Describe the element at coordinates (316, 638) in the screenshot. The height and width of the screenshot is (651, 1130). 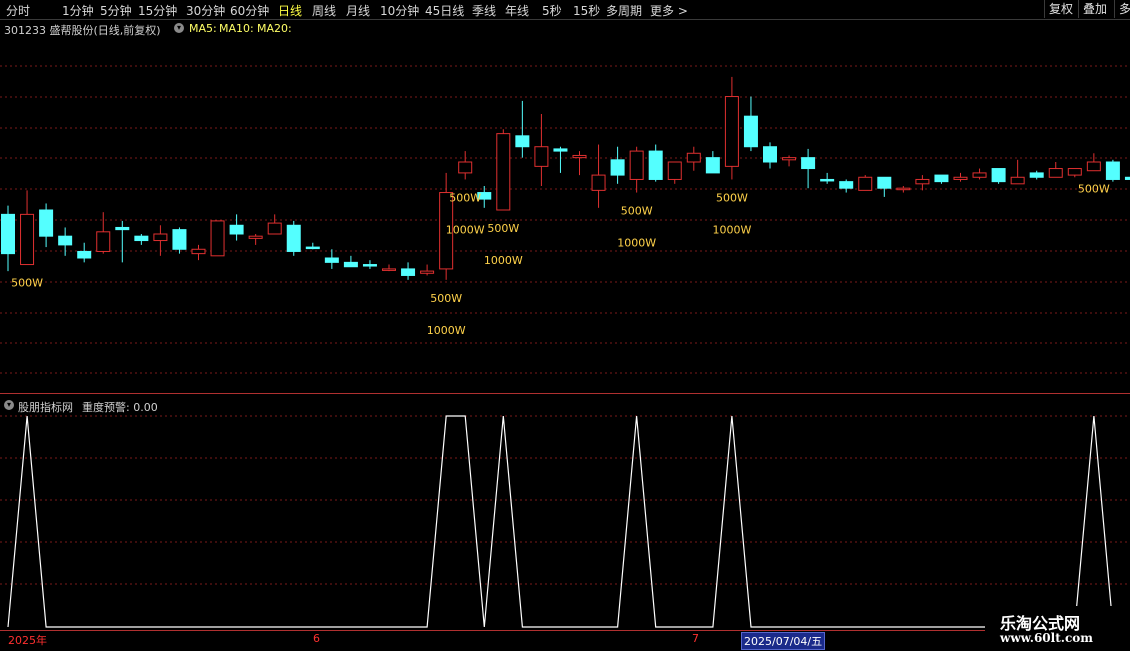
I see `time-label-june: 6` at that location.